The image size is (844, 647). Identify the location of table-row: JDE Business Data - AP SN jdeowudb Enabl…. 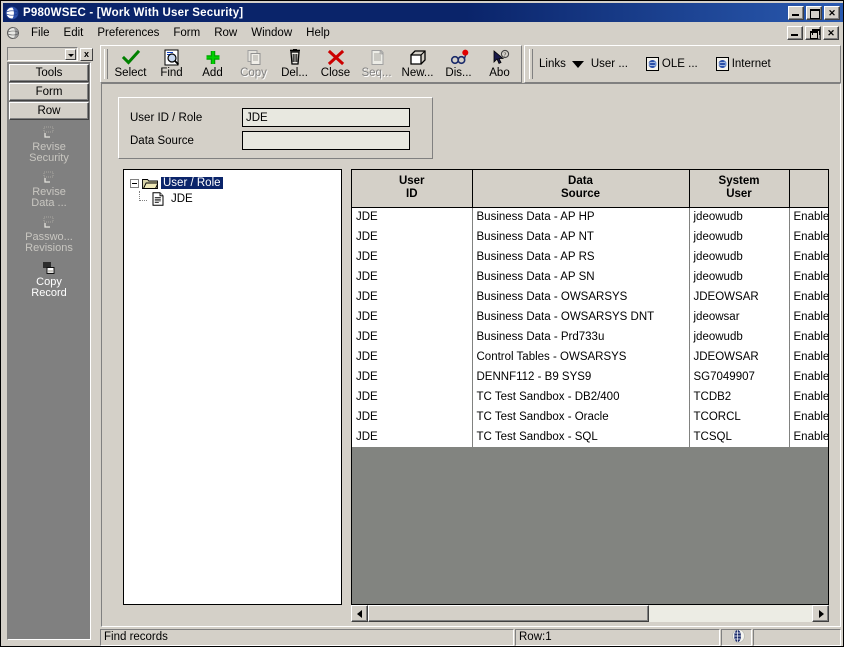
(590, 277).